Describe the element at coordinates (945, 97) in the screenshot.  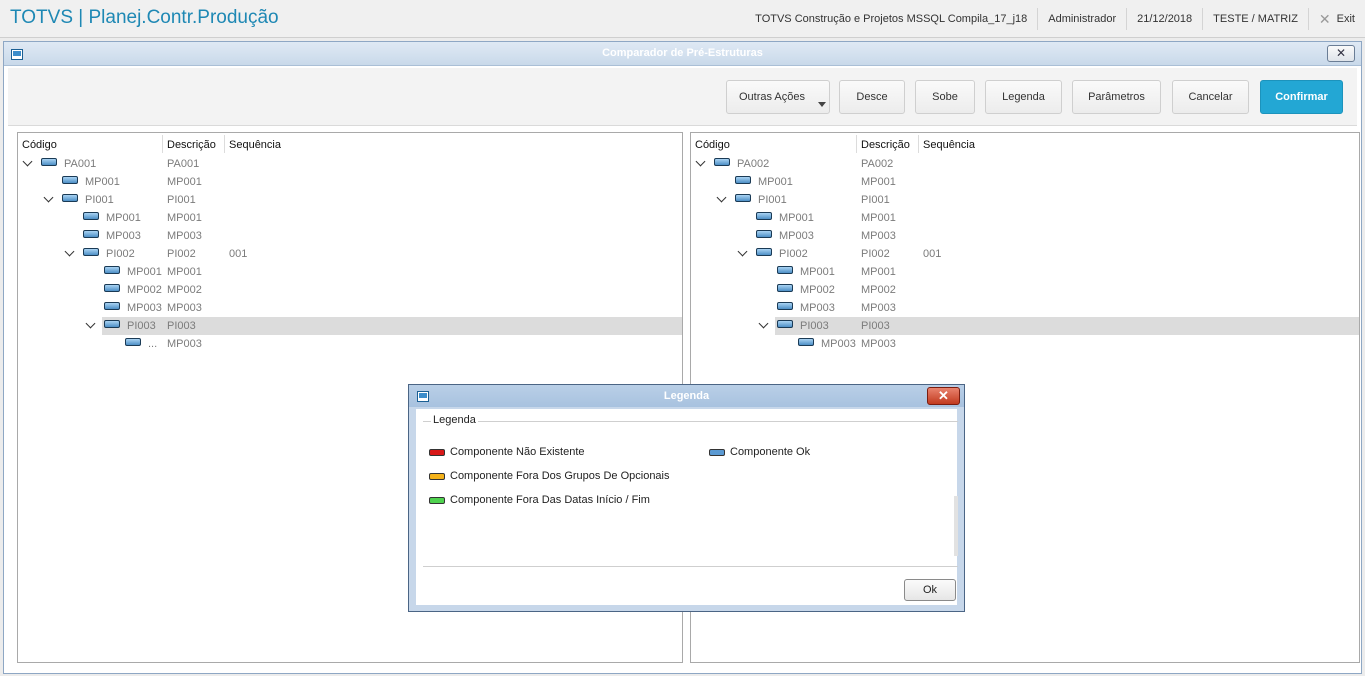
I see `sobe-button: Sobe` at that location.